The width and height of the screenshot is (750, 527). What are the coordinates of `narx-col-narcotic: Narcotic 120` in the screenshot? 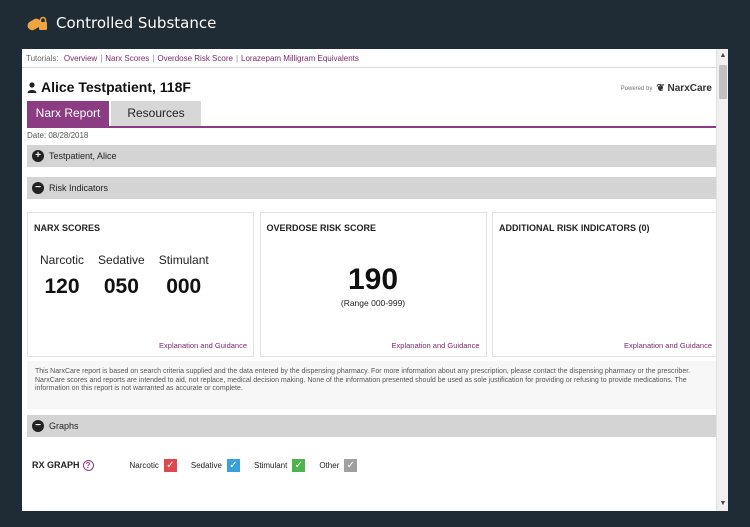 It's located at (62, 276).